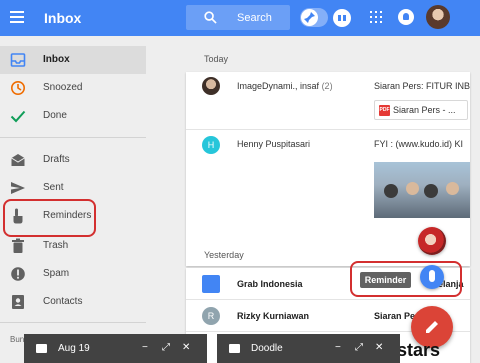  Describe the element at coordinates (18, 60) in the screenshot. I see `inbox-icon` at that location.